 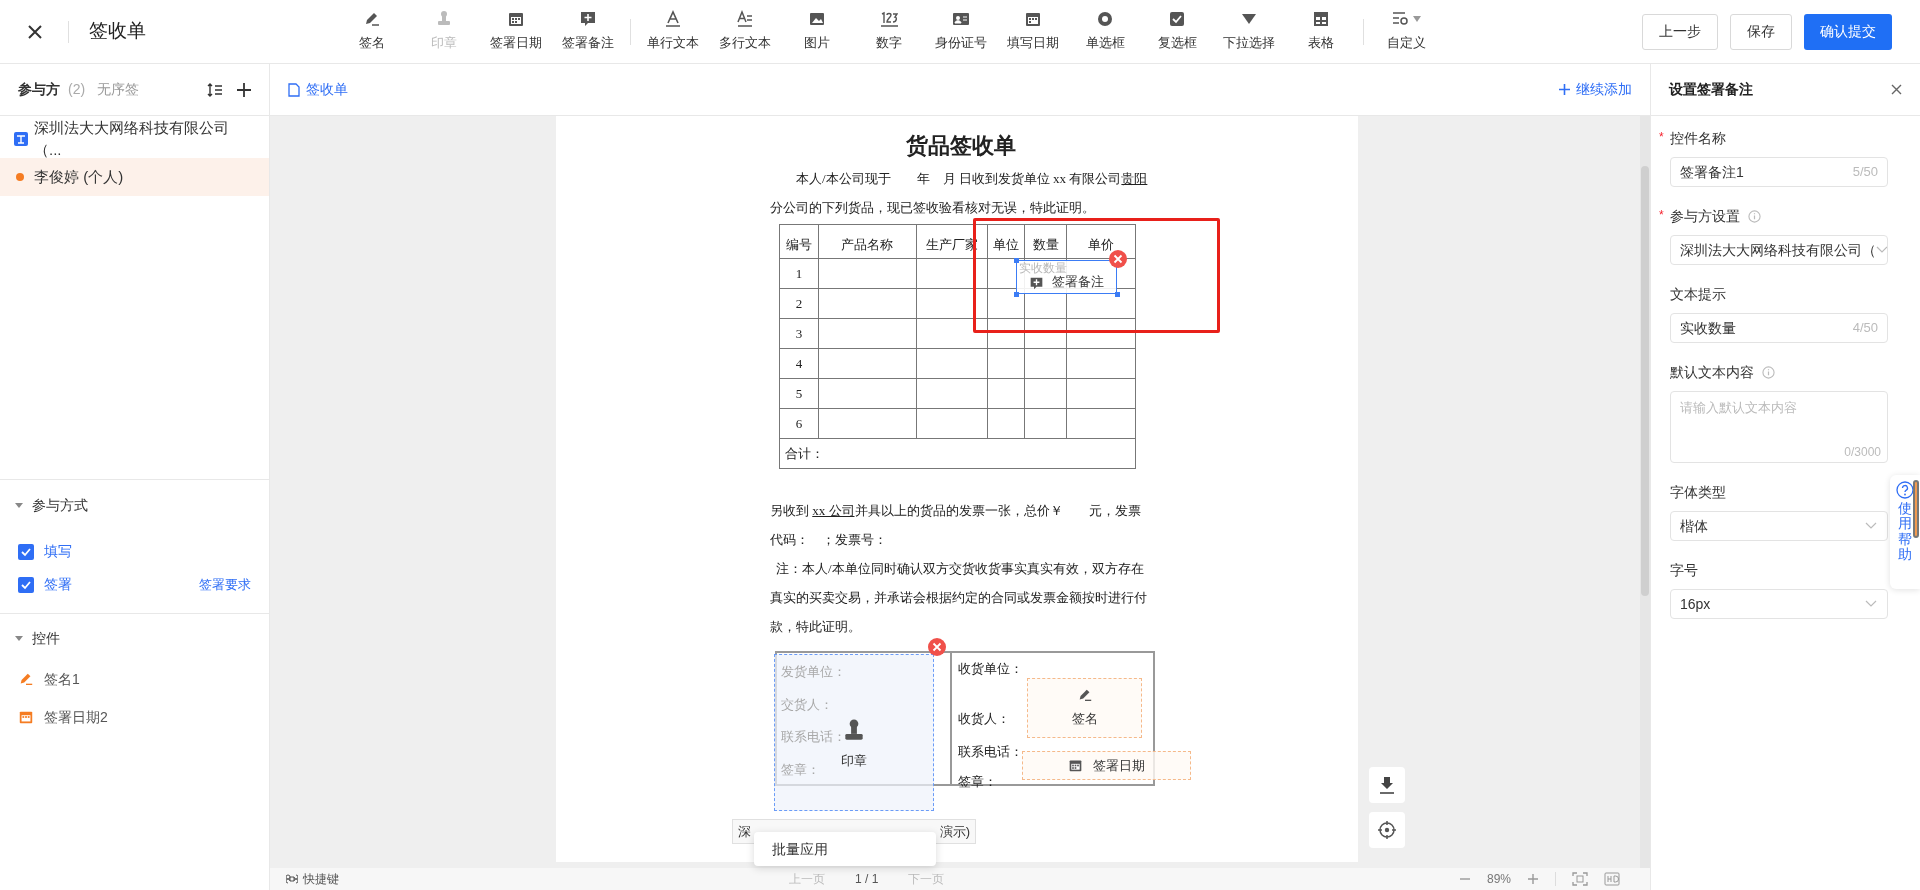 What do you see at coordinates (1580, 879) in the screenshot?
I see `fit-screen-icon` at bounding box center [1580, 879].